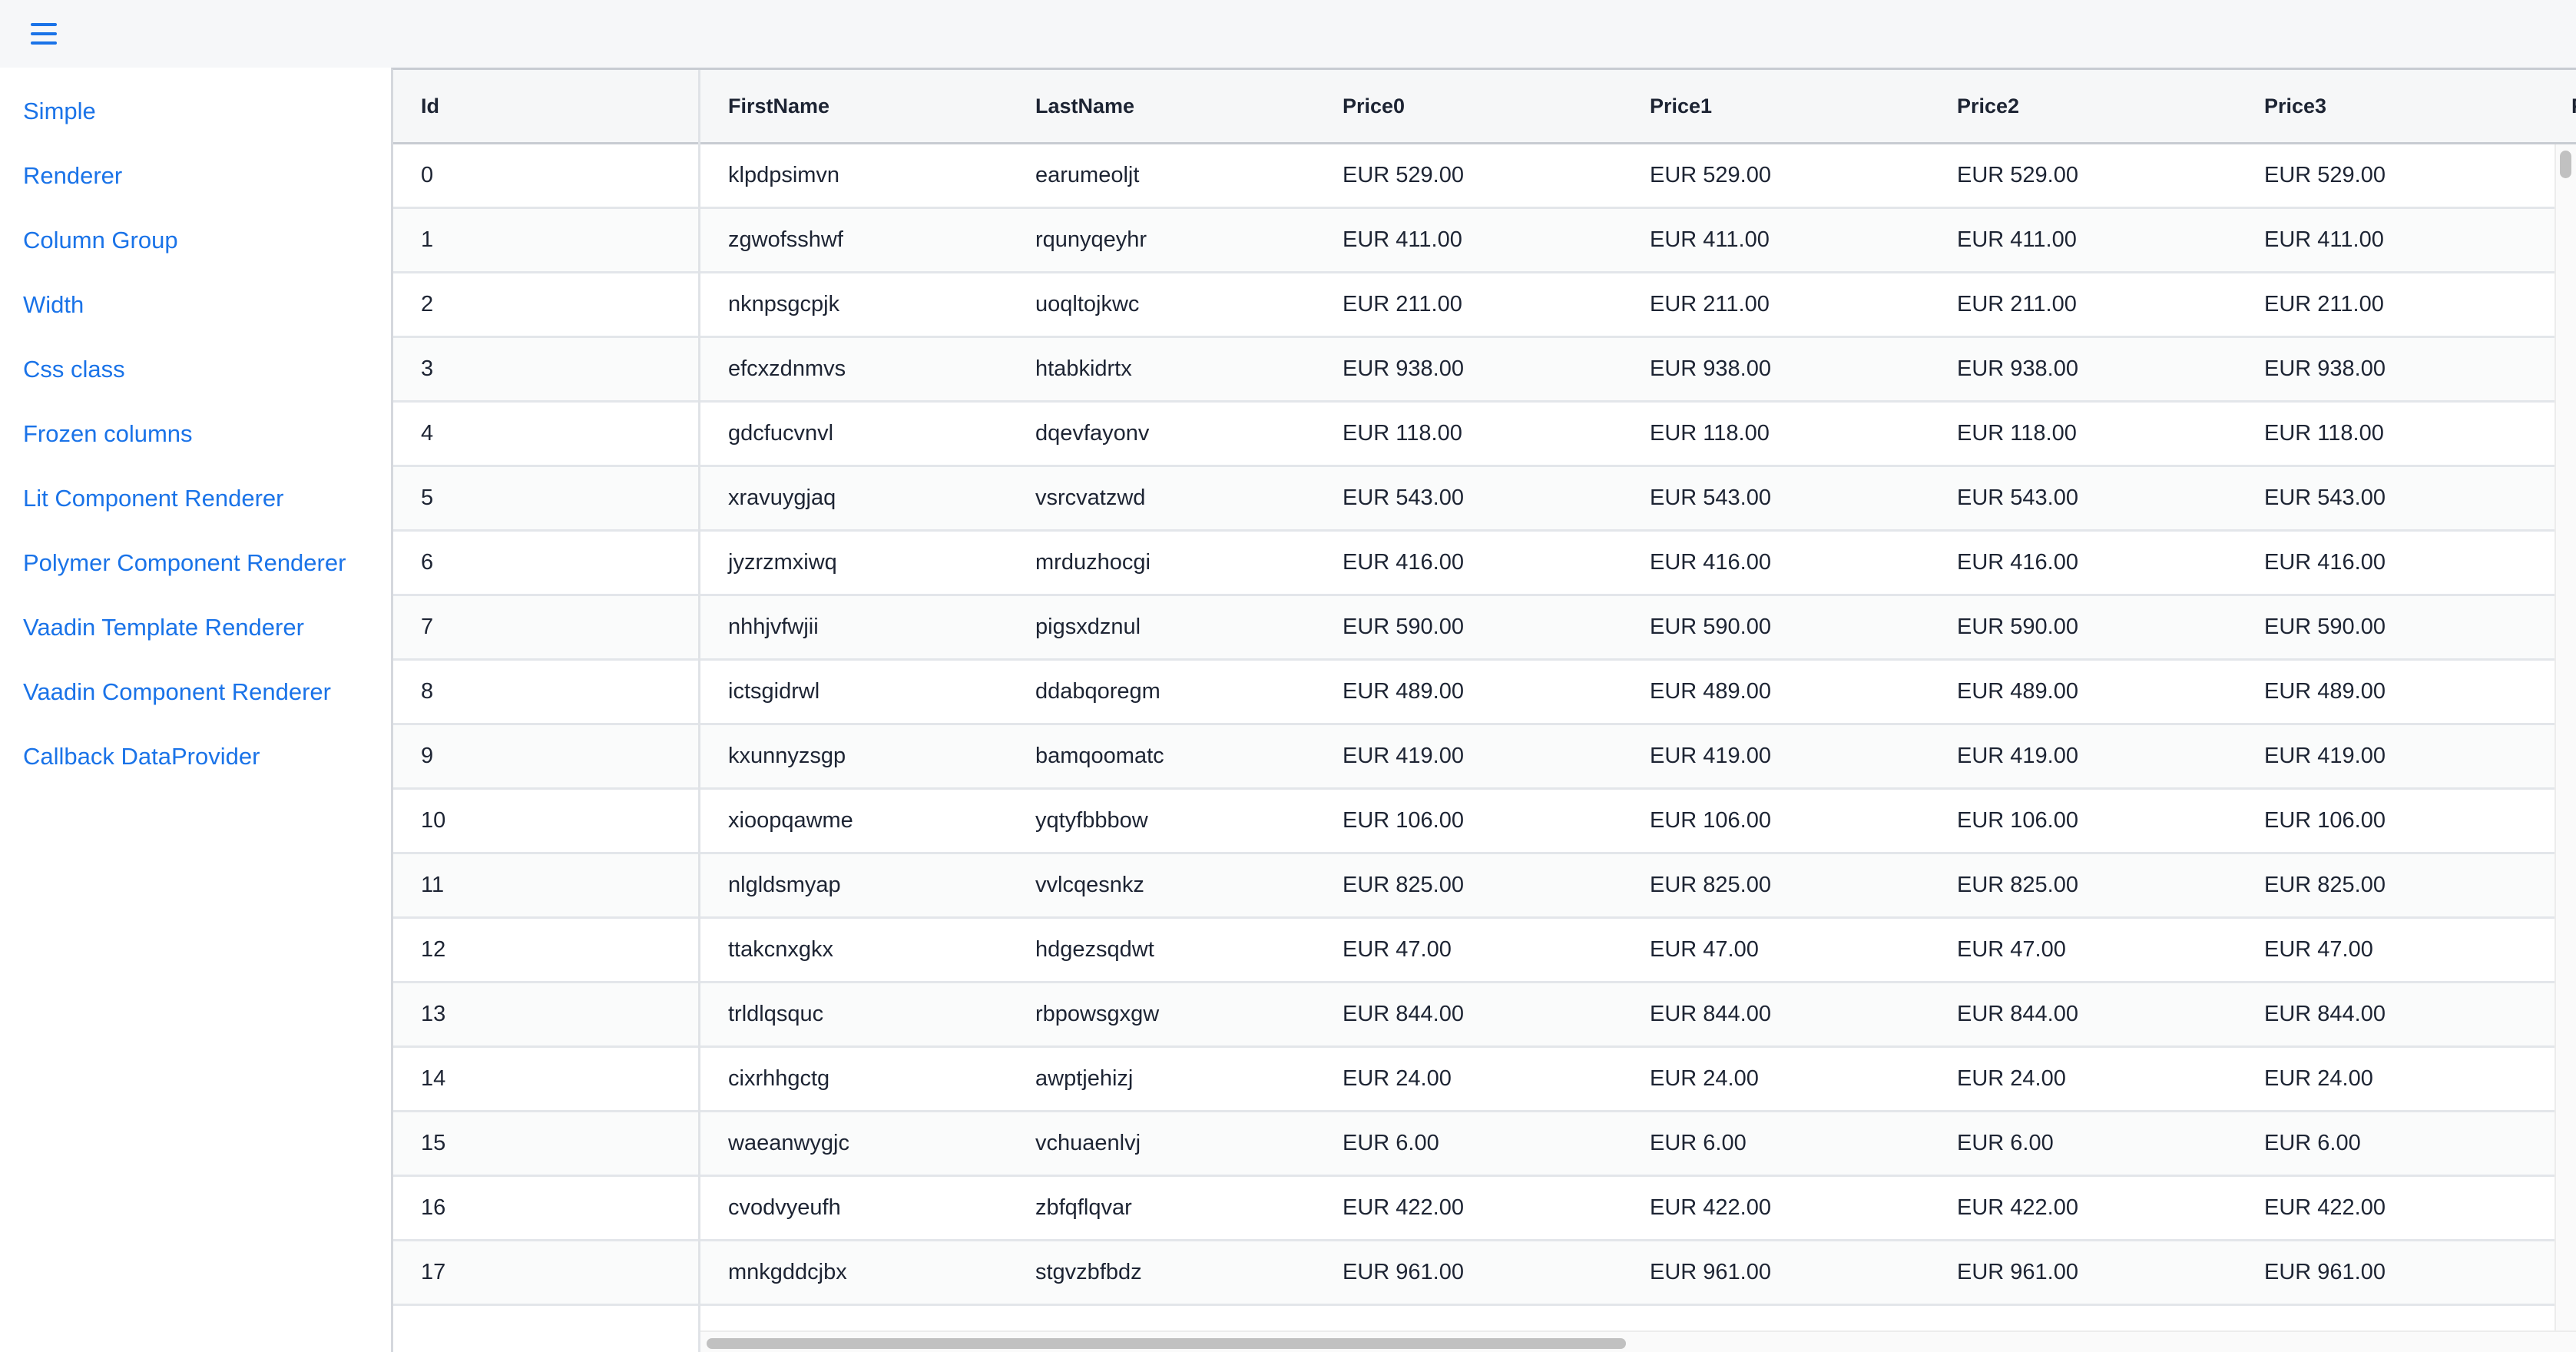 The image size is (2576, 1352). Describe the element at coordinates (774, 691) in the screenshot. I see `first-name-cell: ictsgidrwl` at that location.